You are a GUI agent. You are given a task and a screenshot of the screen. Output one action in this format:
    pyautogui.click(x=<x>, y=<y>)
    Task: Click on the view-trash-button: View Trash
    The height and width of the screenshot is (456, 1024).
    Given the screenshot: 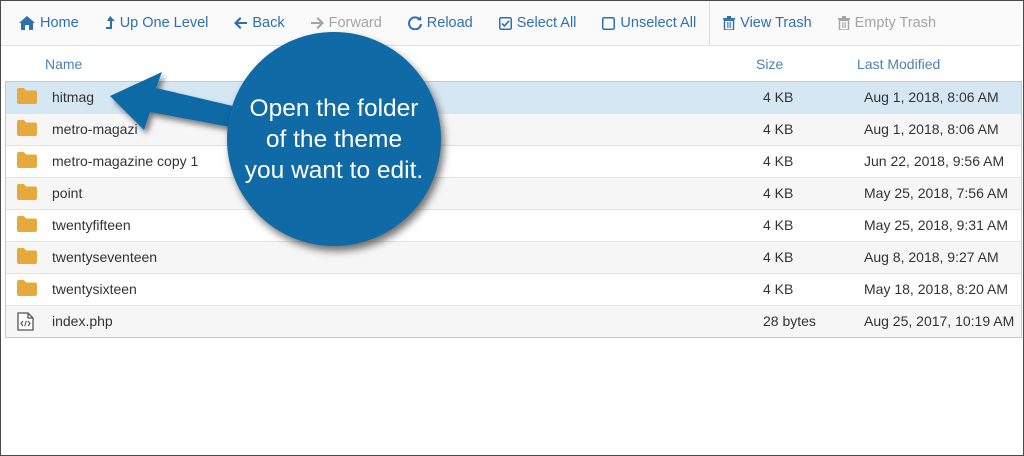 What is the action you would take?
    pyautogui.click(x=767, y=23)
    